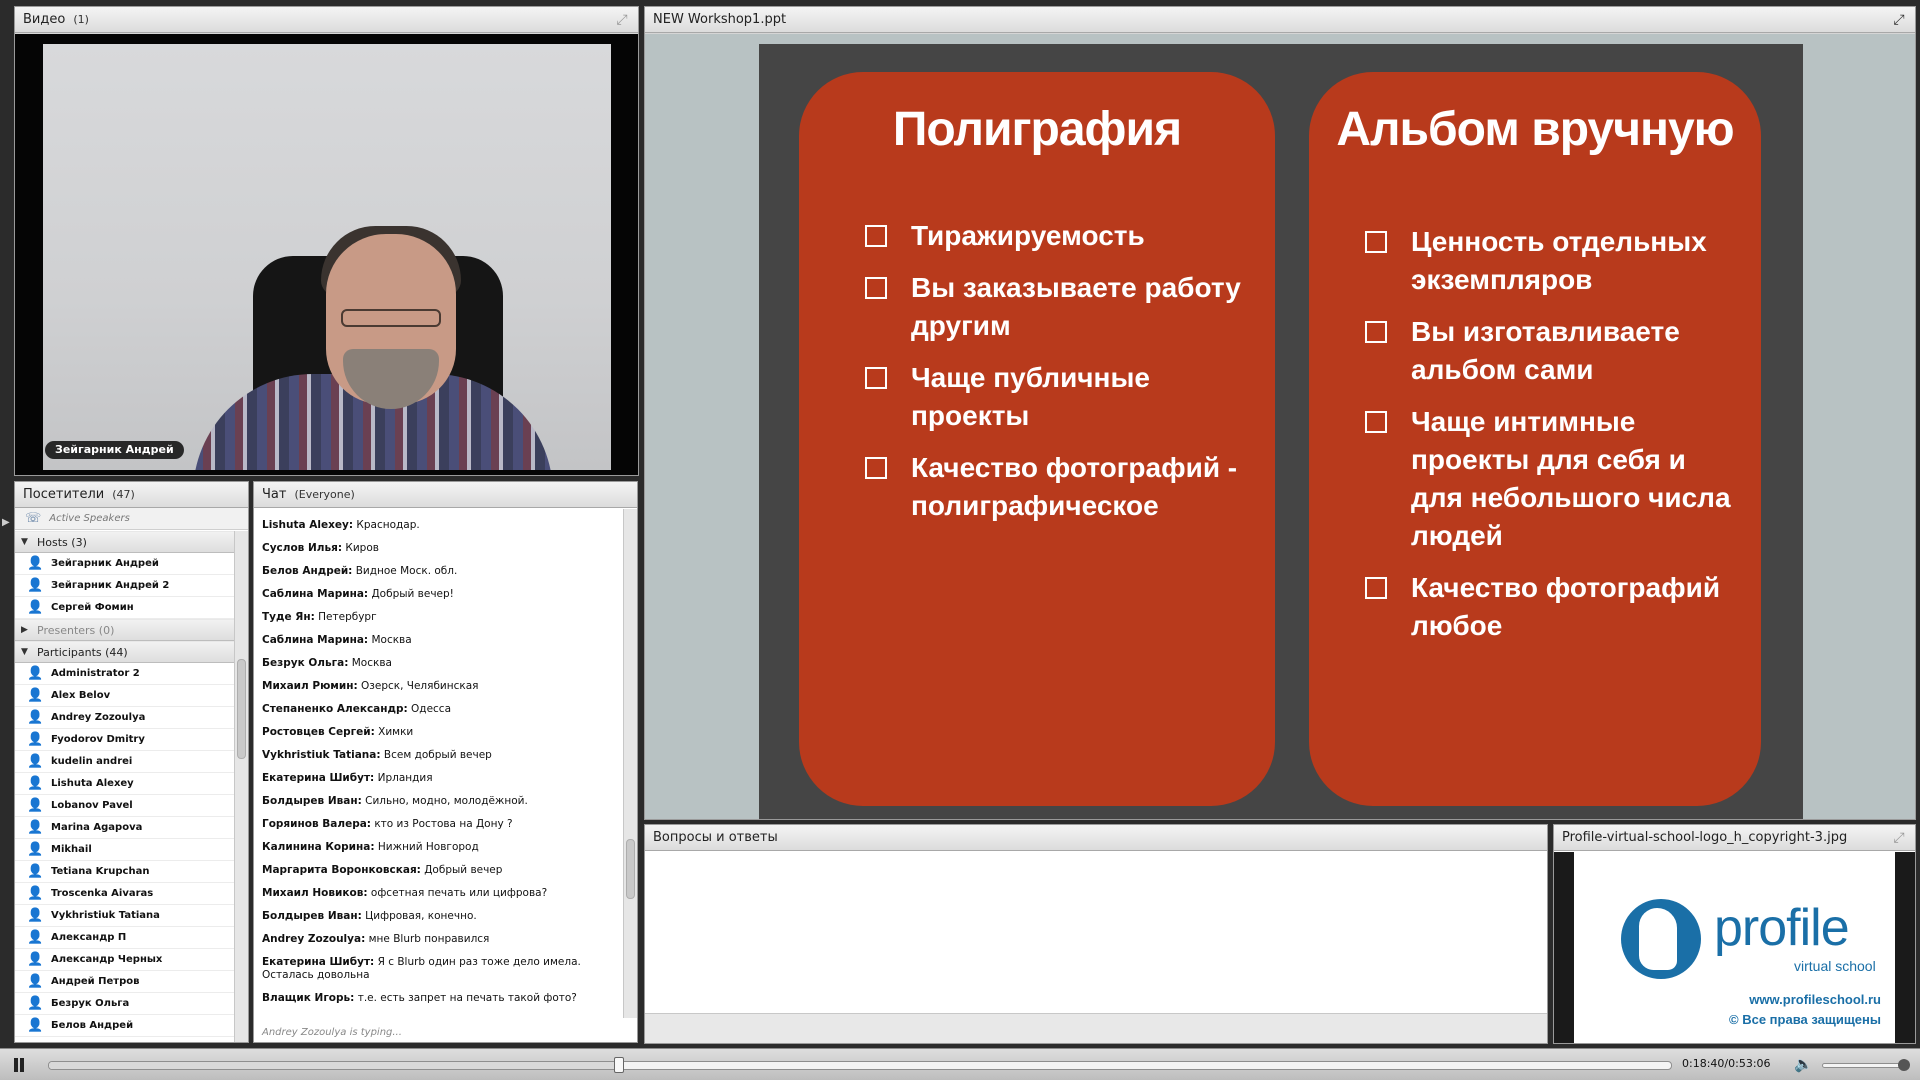 This screenshot has width=1920, height=1080. I want to click on chat-author: Калинина Корина:, so click(318, 847).